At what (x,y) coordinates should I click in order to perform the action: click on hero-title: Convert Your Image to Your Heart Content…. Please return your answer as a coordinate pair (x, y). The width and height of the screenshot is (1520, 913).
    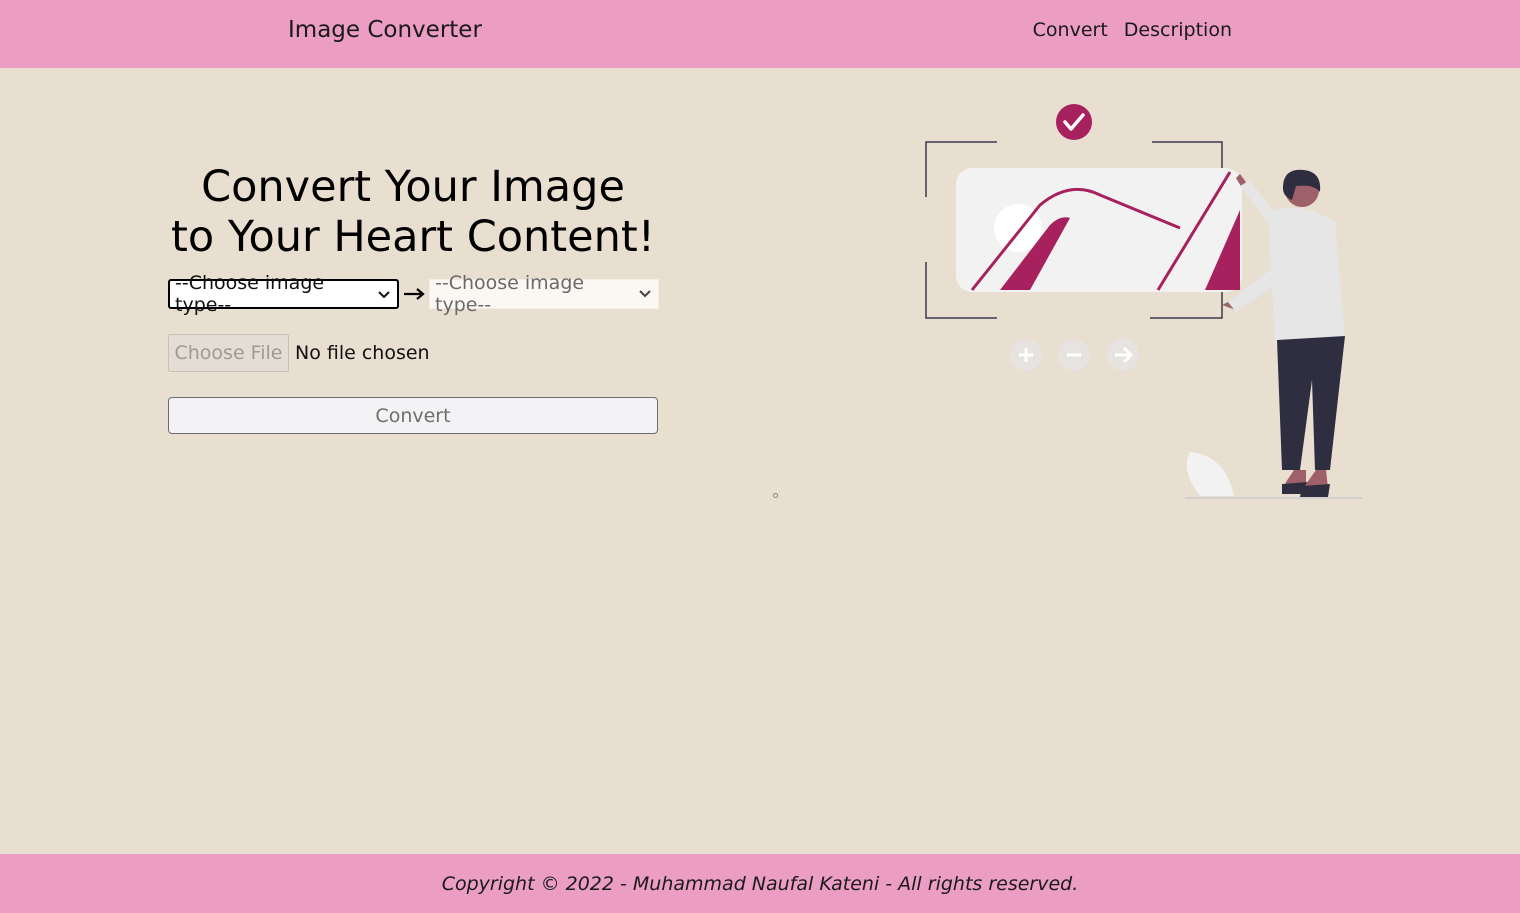
    Looking at the image, I should click on (413, 212).